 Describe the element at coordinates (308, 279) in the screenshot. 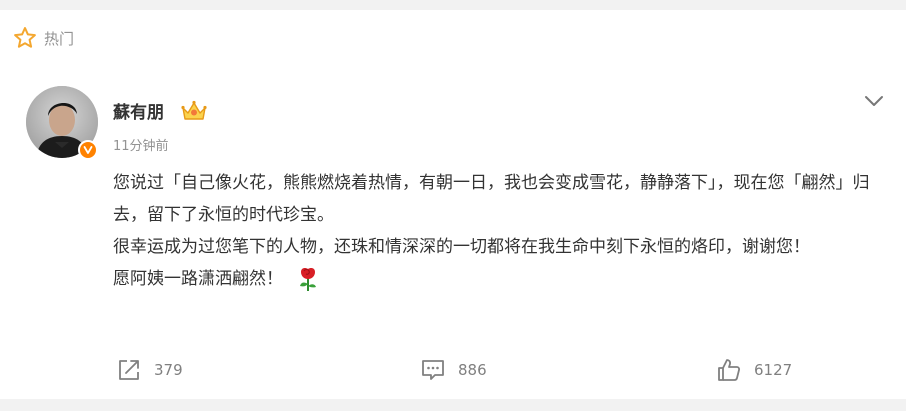

I see `rose-emoji-icon` at that location.